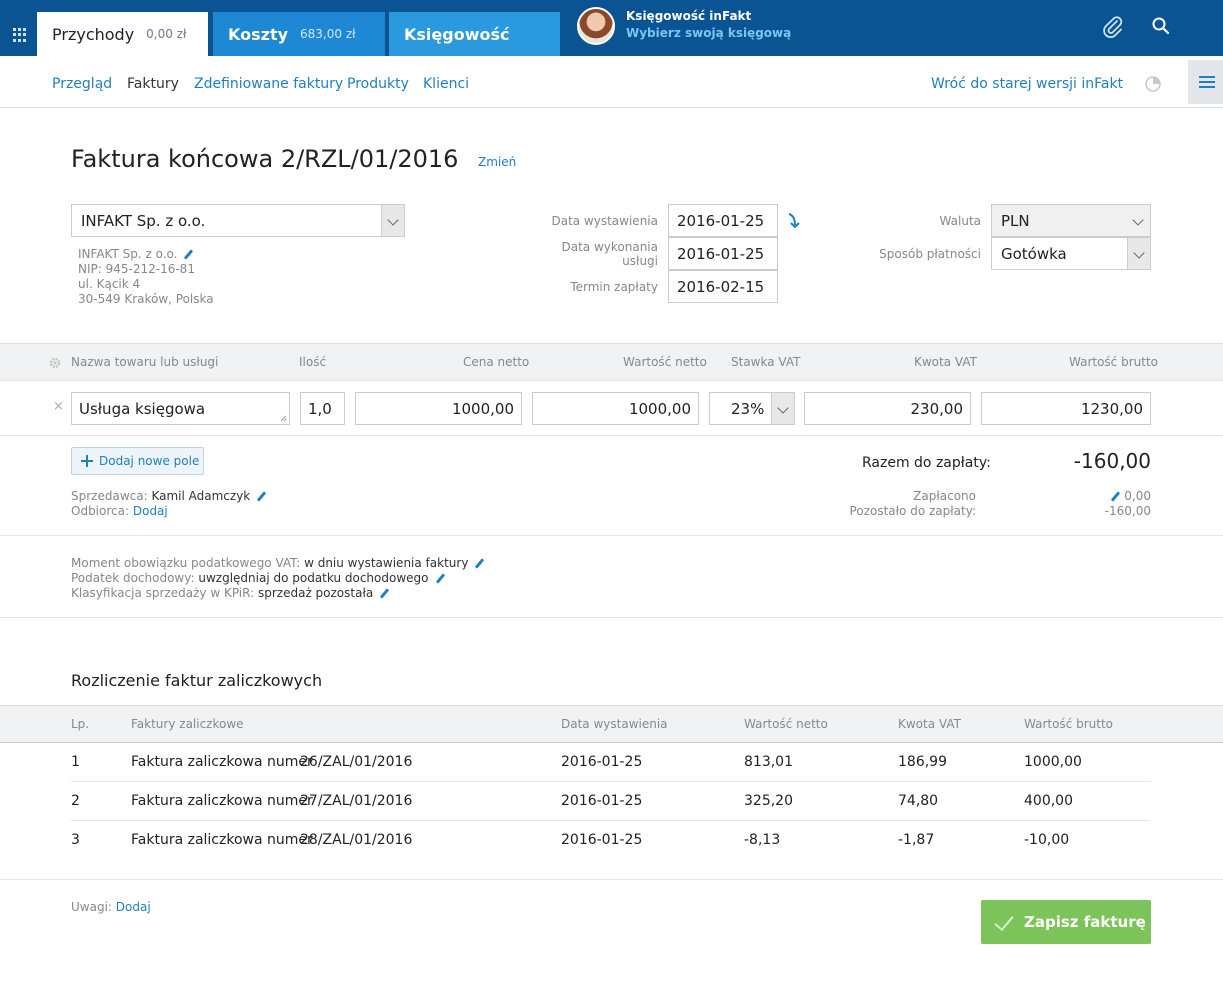  What do you see at coordinates (640, 261) in the screenshot?
I see `service-date-label-line2: usługi` at bounding box center [640, 261].